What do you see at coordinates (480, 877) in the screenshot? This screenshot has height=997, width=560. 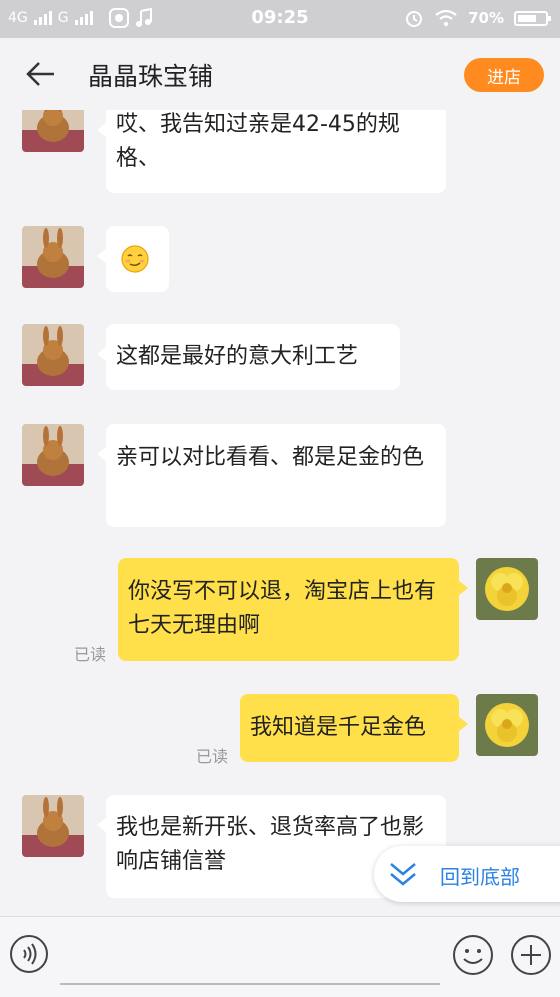 I see `back-to-bottom-label: 回到底部` at bounding box center [480, 877].